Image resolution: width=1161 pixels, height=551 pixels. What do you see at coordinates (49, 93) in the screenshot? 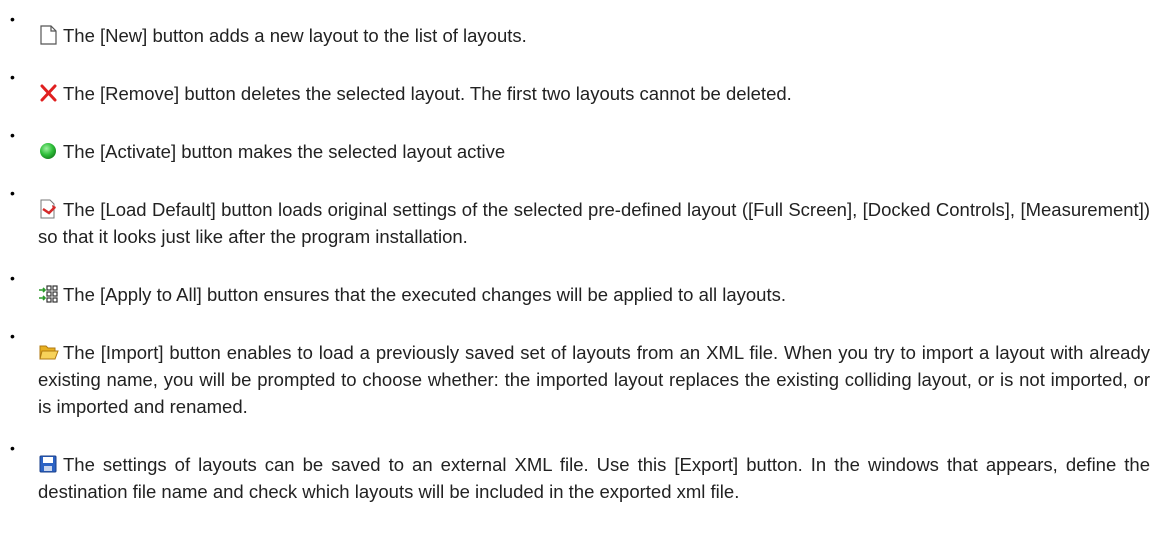
I see `remove-x-icon` at bounding box center [49, 93].